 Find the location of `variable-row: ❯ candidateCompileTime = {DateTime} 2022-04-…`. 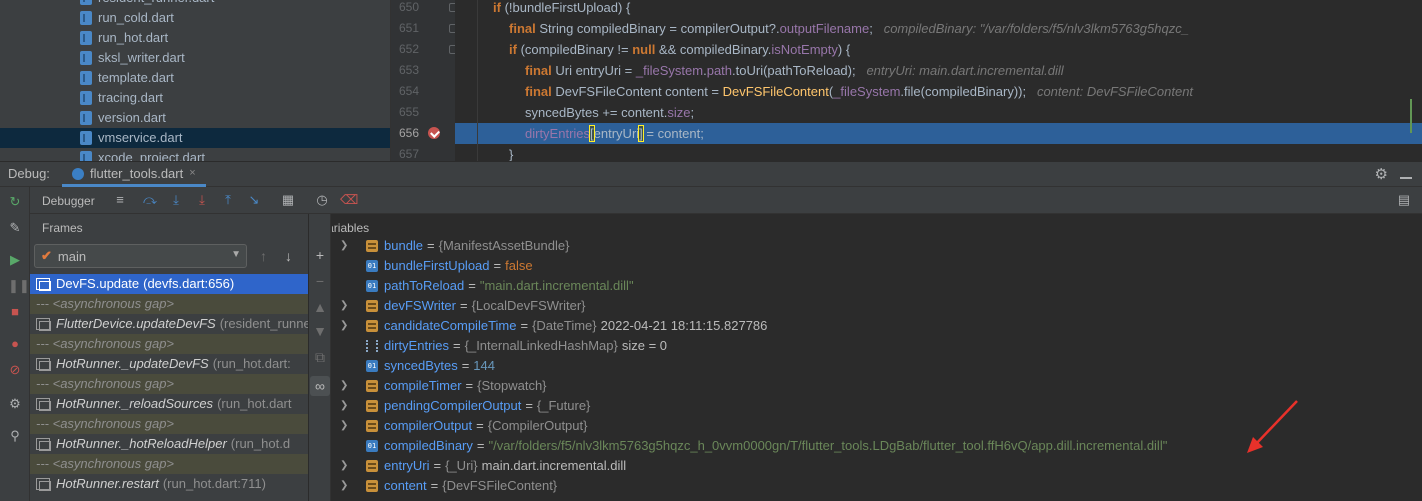

variable-row: ❯ candidateCompileTime = {DateTime} 2022-04-… is located at coordinates (877, 326).